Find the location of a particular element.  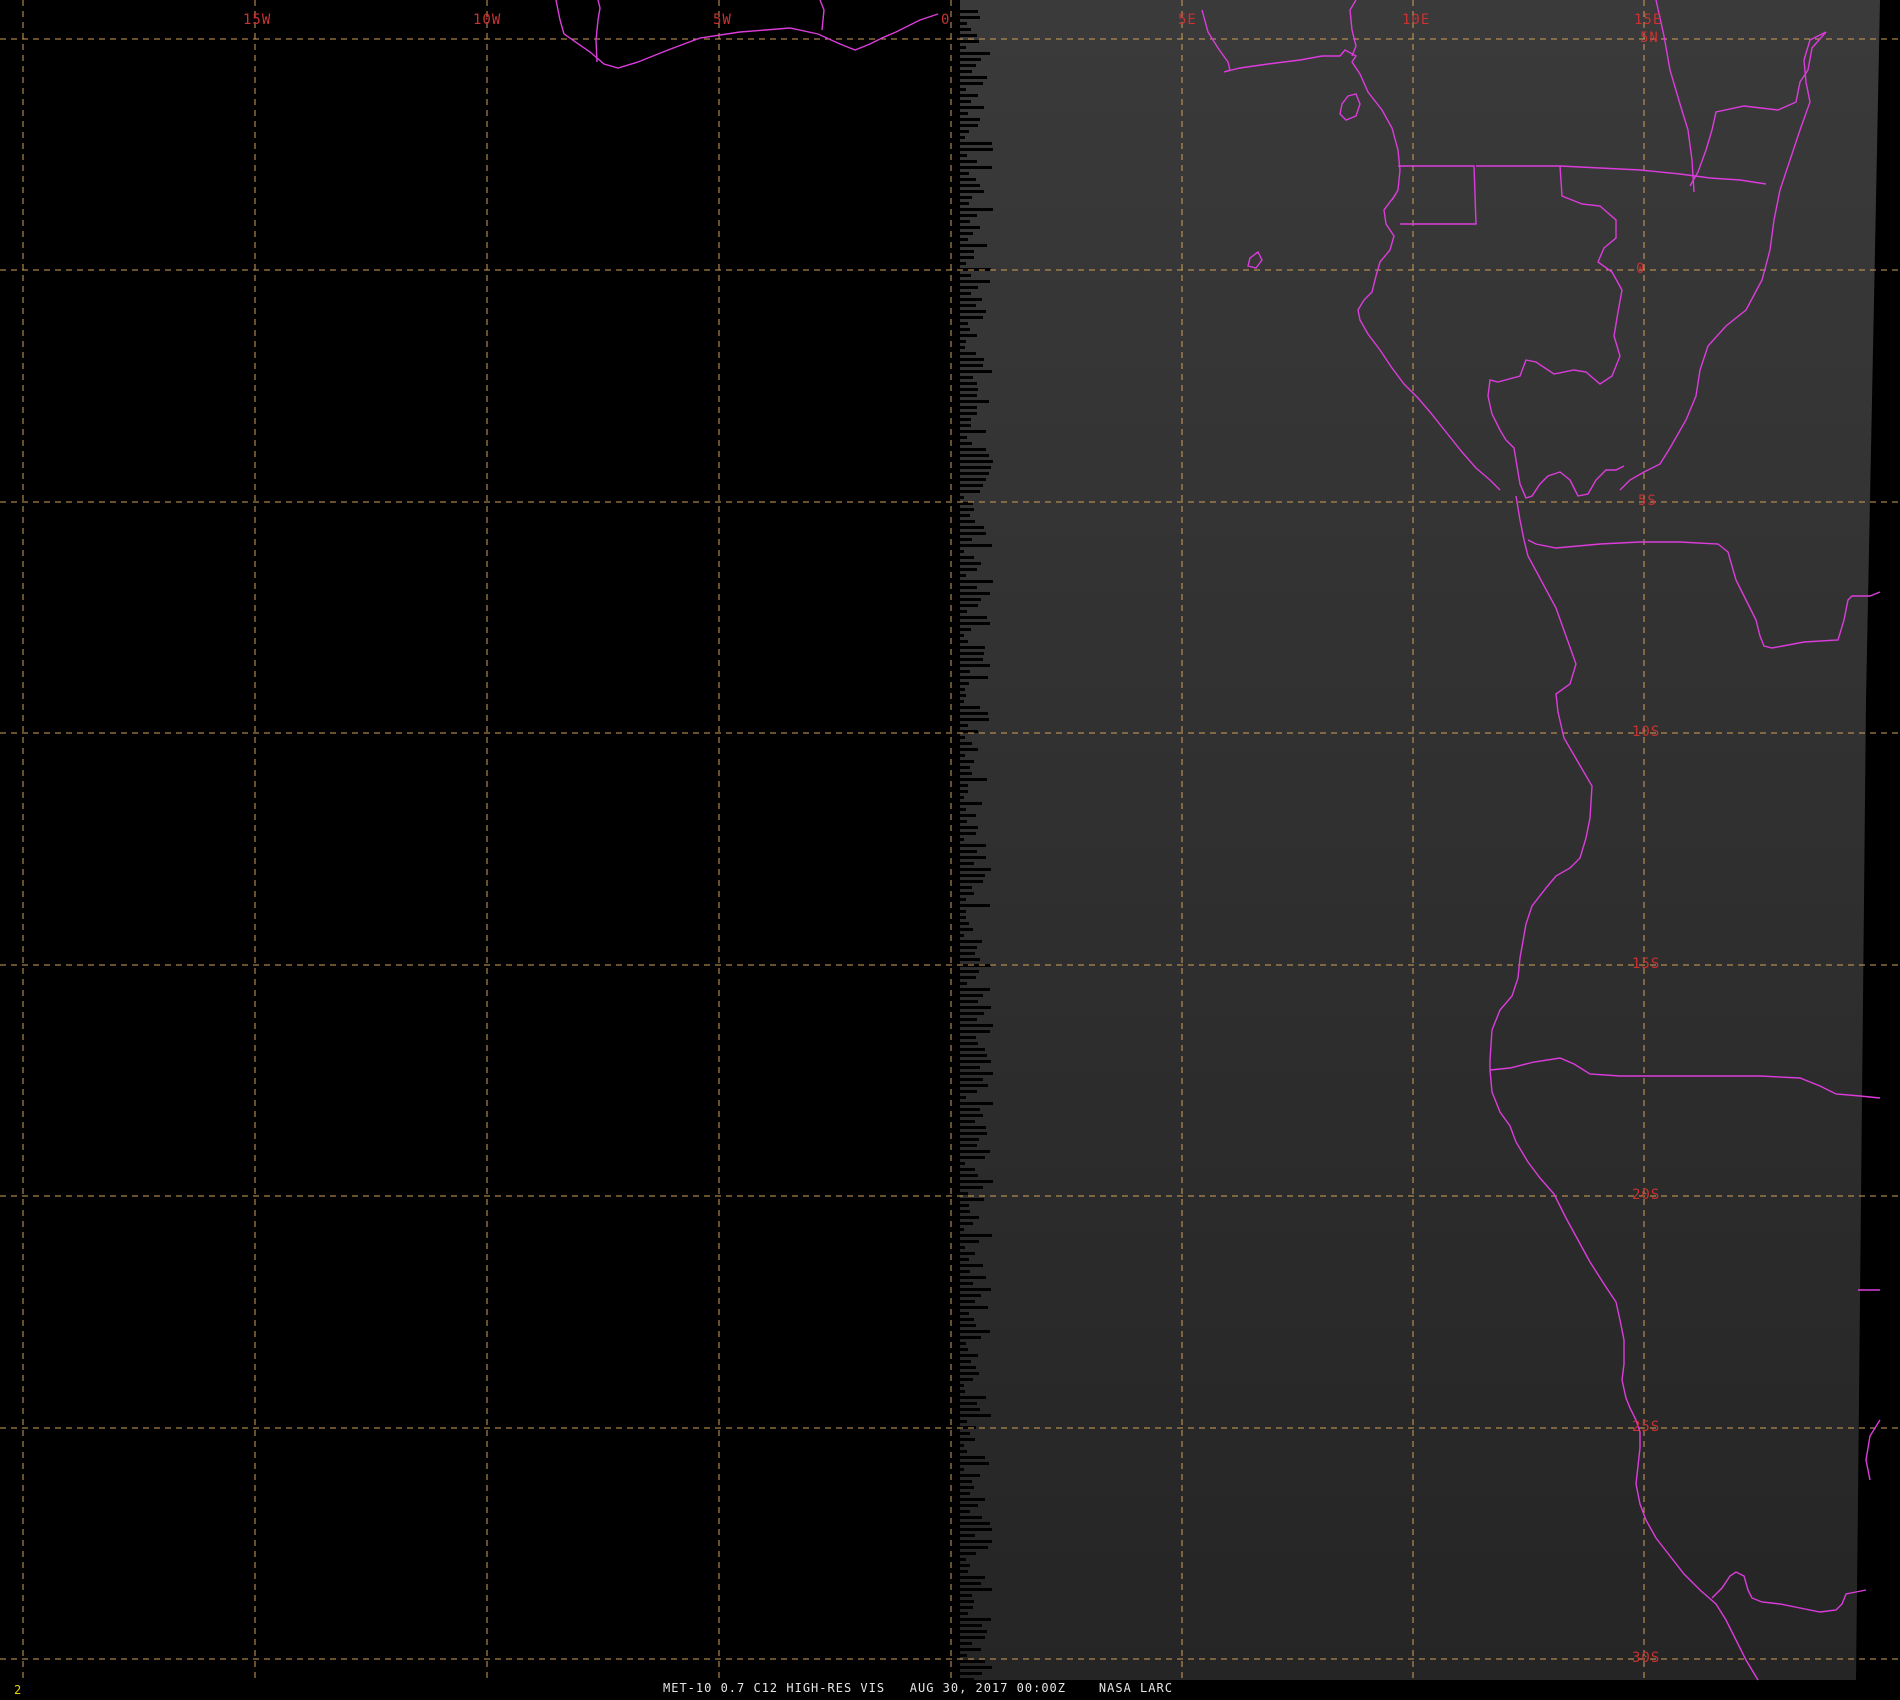

frame-number: 2 is located at coordinates (18, 1690).